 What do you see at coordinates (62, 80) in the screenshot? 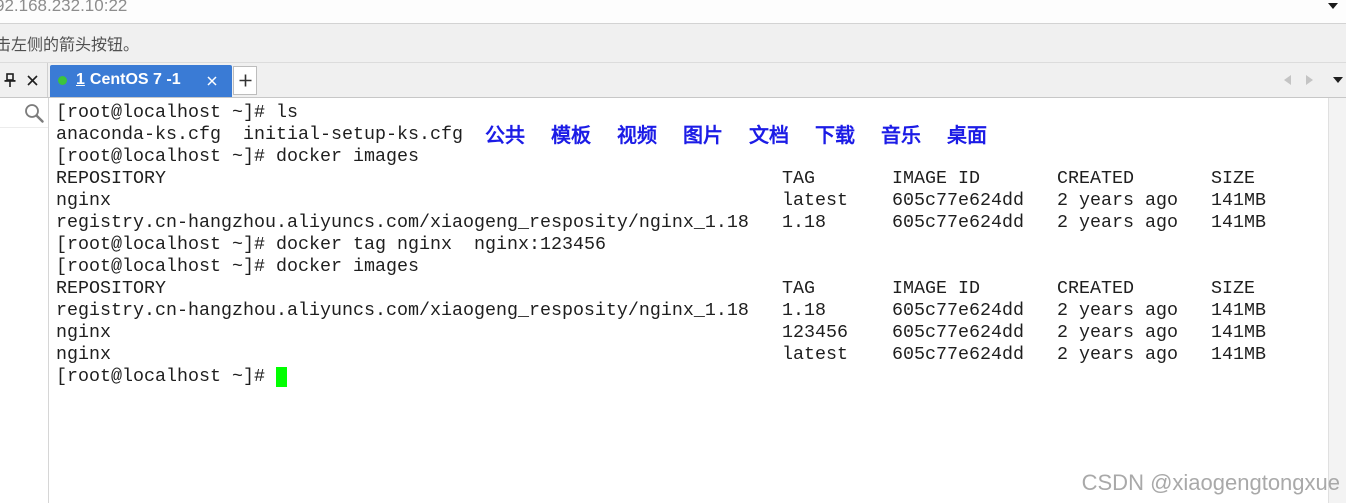
I see `status-dot-icon` at bounding box center [62, 80].